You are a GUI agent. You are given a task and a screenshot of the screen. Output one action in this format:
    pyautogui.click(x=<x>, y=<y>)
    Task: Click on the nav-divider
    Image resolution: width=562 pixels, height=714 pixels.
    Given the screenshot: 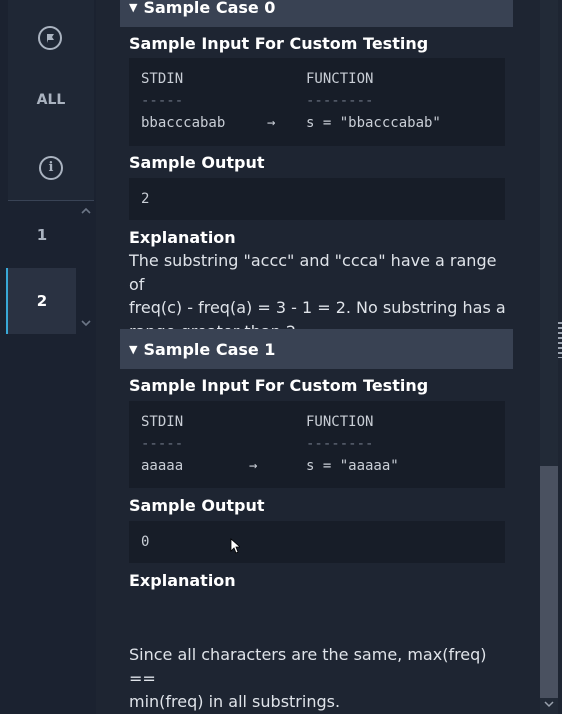 What is the action you would take?
    pyautogui.click(x=51, y=200)
    